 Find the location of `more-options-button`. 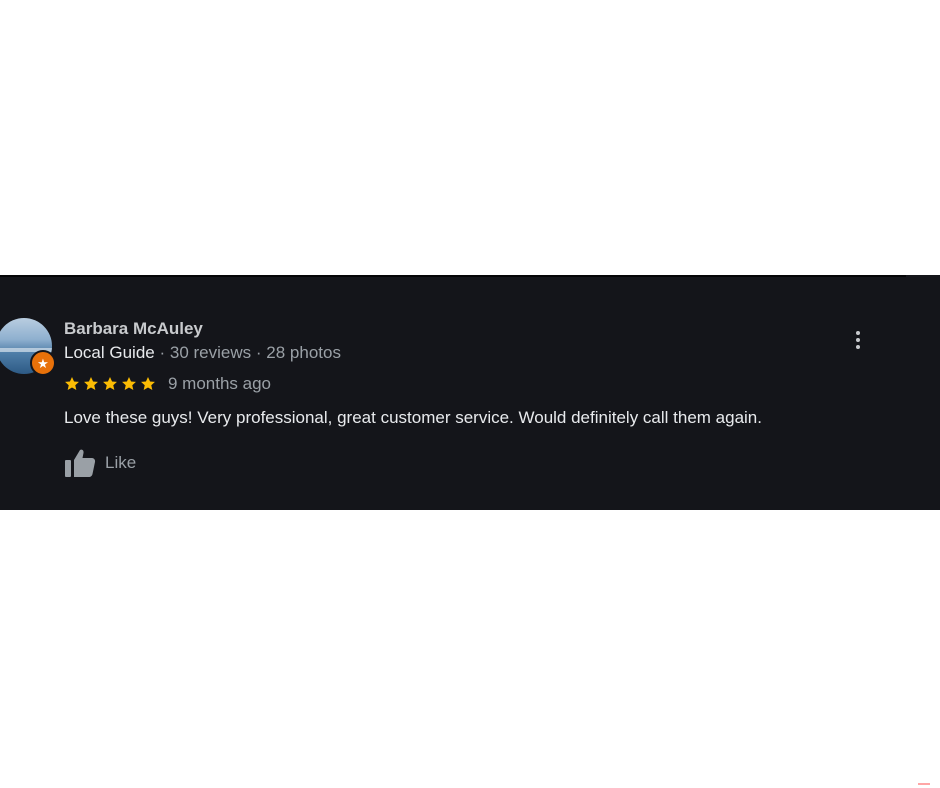

more-options-button is located at coordinates (858, 340).